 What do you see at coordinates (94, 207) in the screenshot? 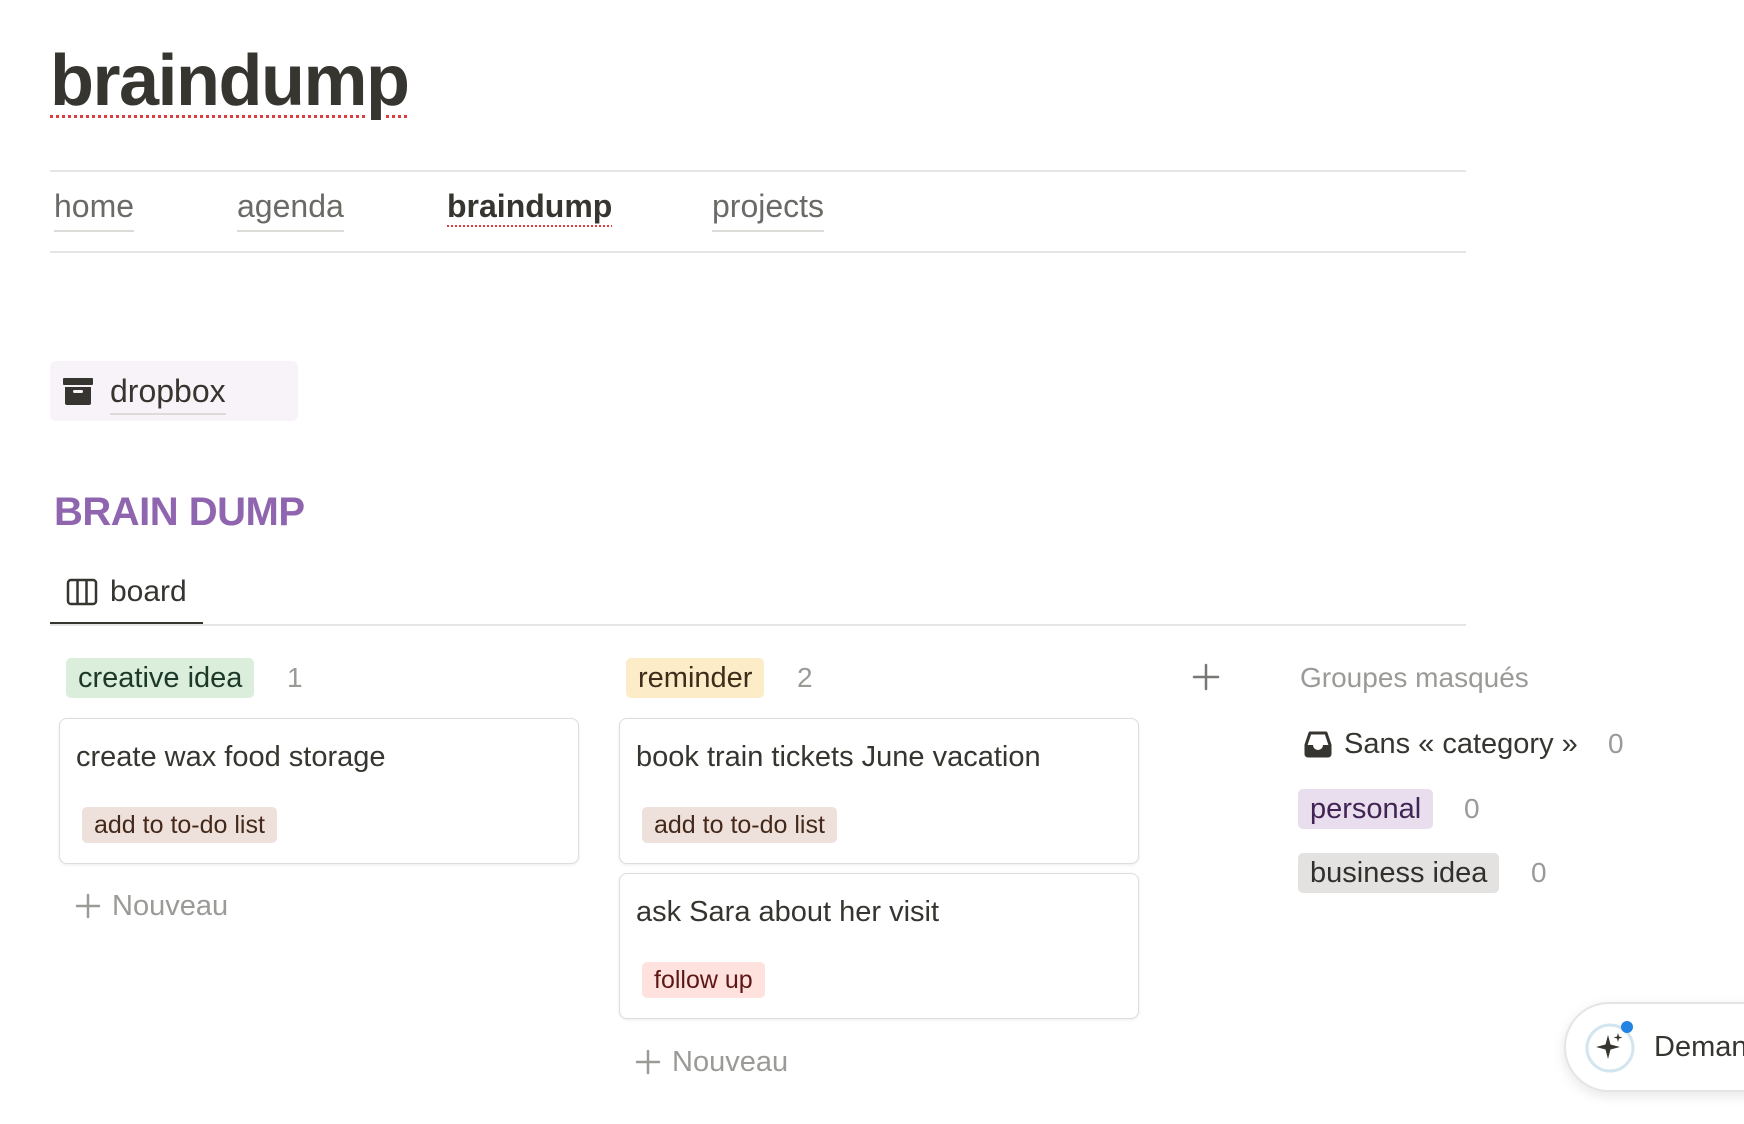
I see `nav-link-home: home` at bounding box center [94, 207].